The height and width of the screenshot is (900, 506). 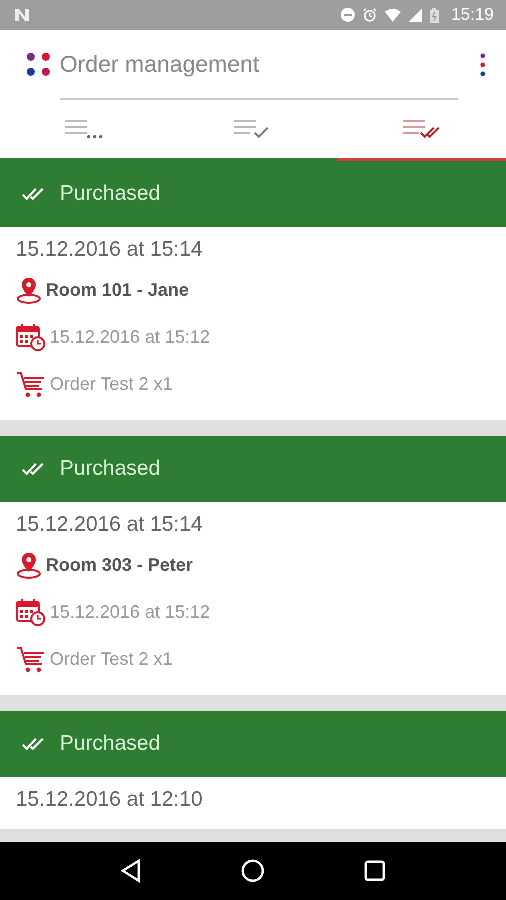 What do you see at coordinates (435, 15) in the screenshot?
I see `battery-icon` at bounding box center [435, 15].